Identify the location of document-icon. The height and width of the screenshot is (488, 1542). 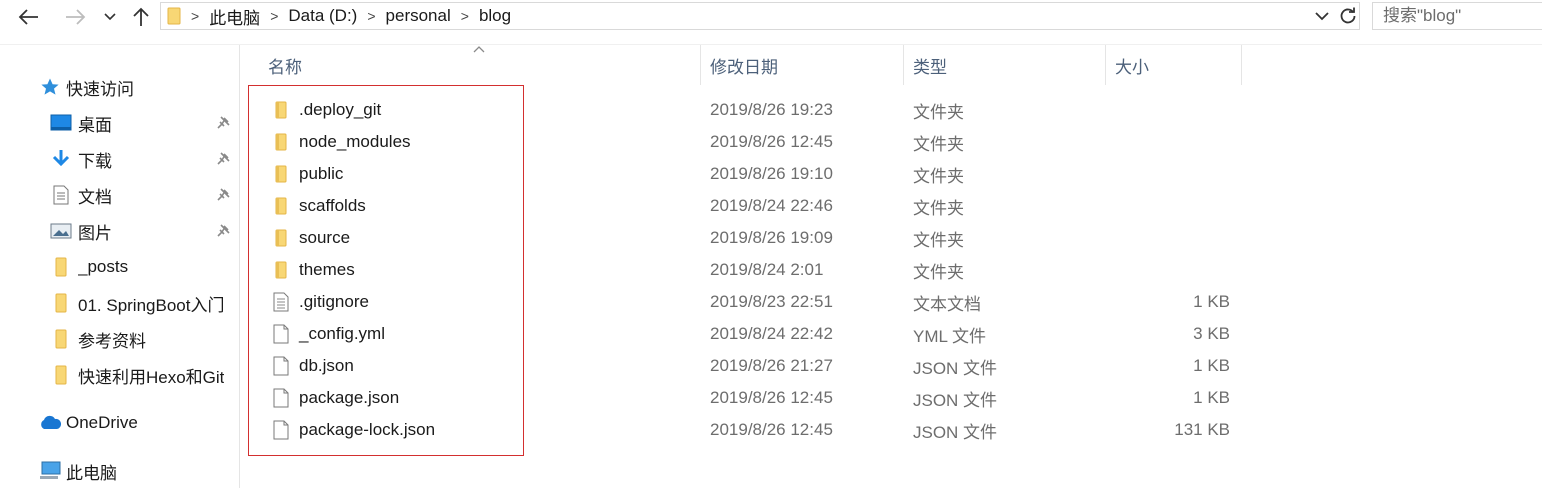
(61, 195).